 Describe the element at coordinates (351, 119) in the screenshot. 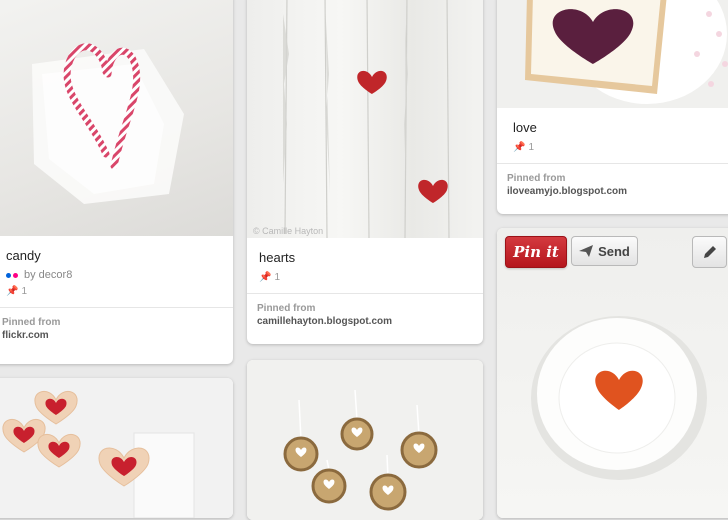

I see `painted-wood-hearts-photo: © Camille Hayton` at that location.